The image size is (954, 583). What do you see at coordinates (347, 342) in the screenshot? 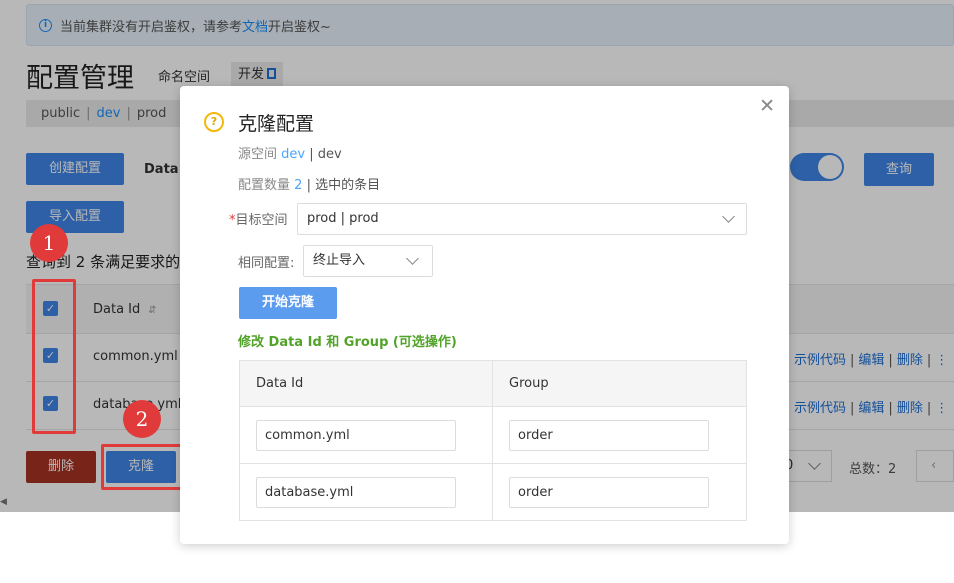
I see `modify-id-group-label: 修改 Data Id 和 Group (可选操作)` at bounding box center [347, 342].